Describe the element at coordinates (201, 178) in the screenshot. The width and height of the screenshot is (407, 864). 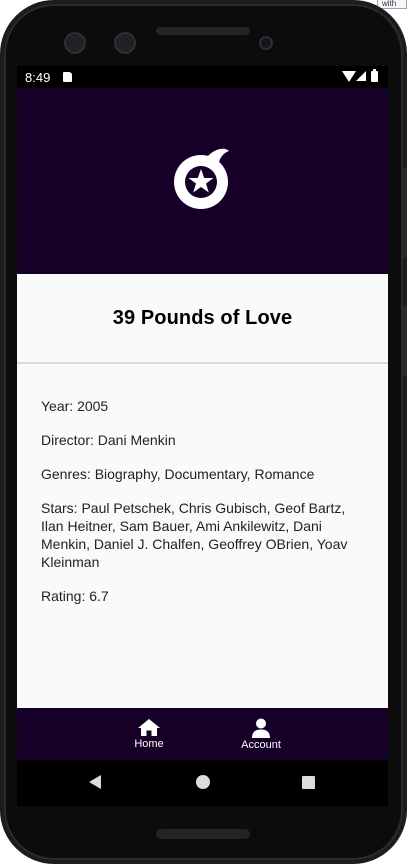
I see `star-reel-icon` at that location.